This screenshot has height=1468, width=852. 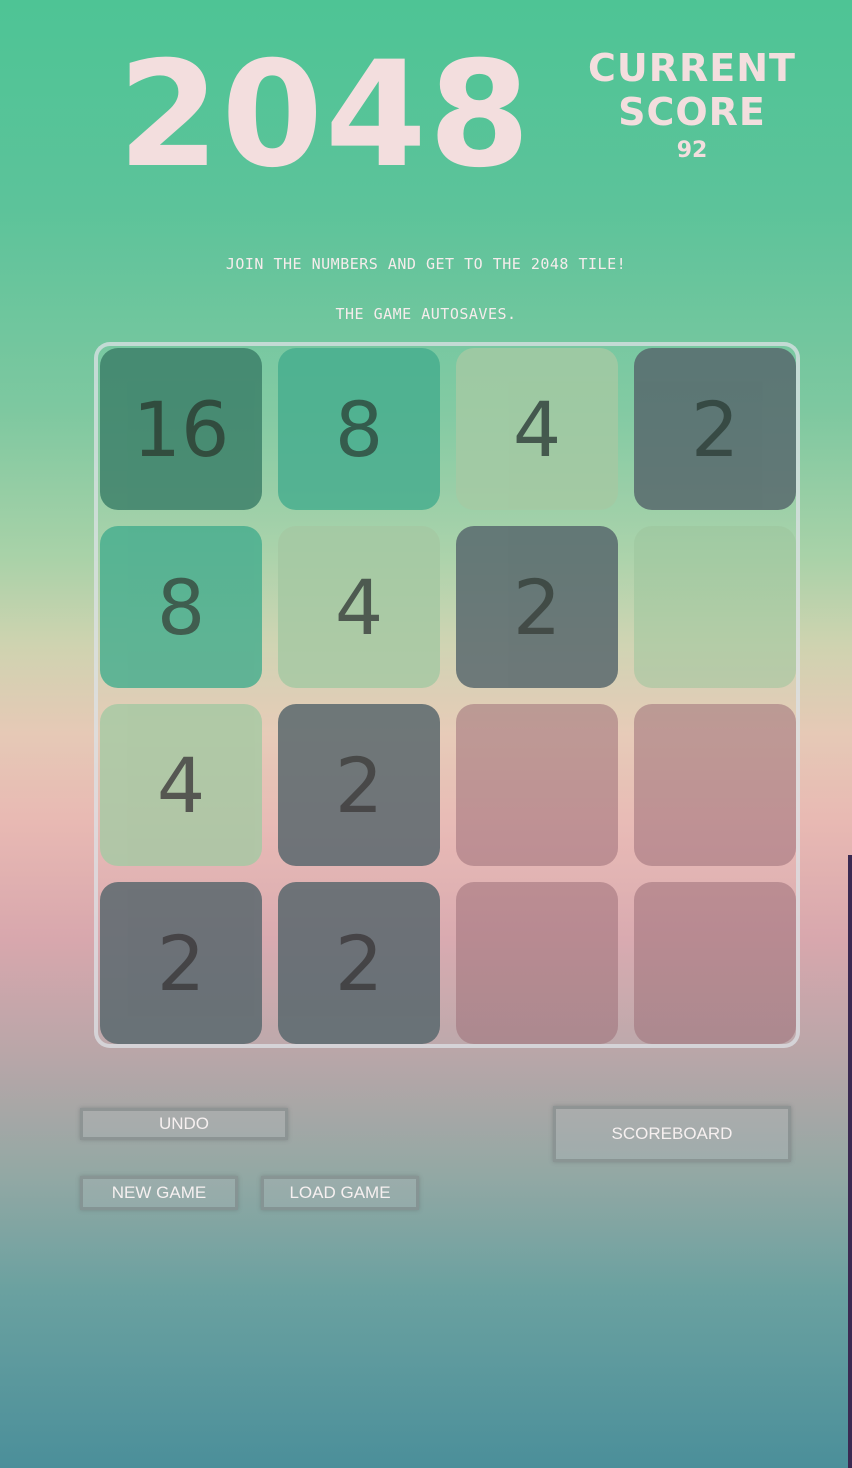 What do you see at coordinates (159, 1193) in the screenshot?
I see `new-game-button: NEW GAME` at bounding box center [159, 1193].